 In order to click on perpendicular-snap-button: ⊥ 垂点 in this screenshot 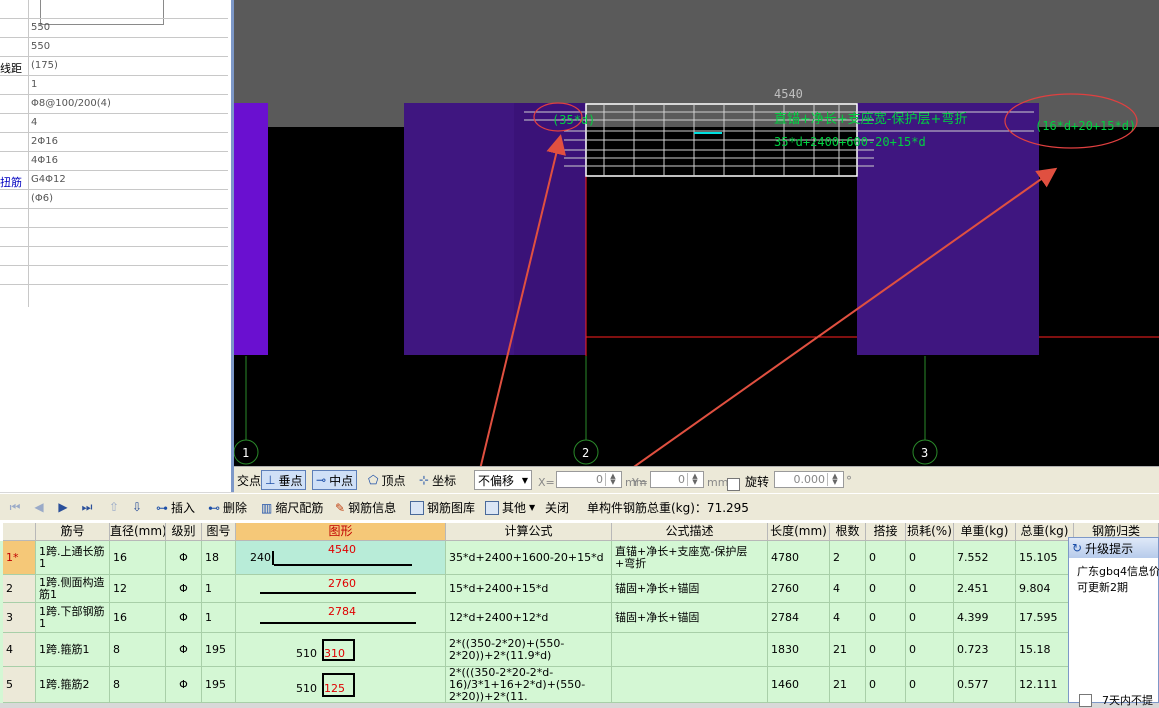, I will do `click(284, 480)`.